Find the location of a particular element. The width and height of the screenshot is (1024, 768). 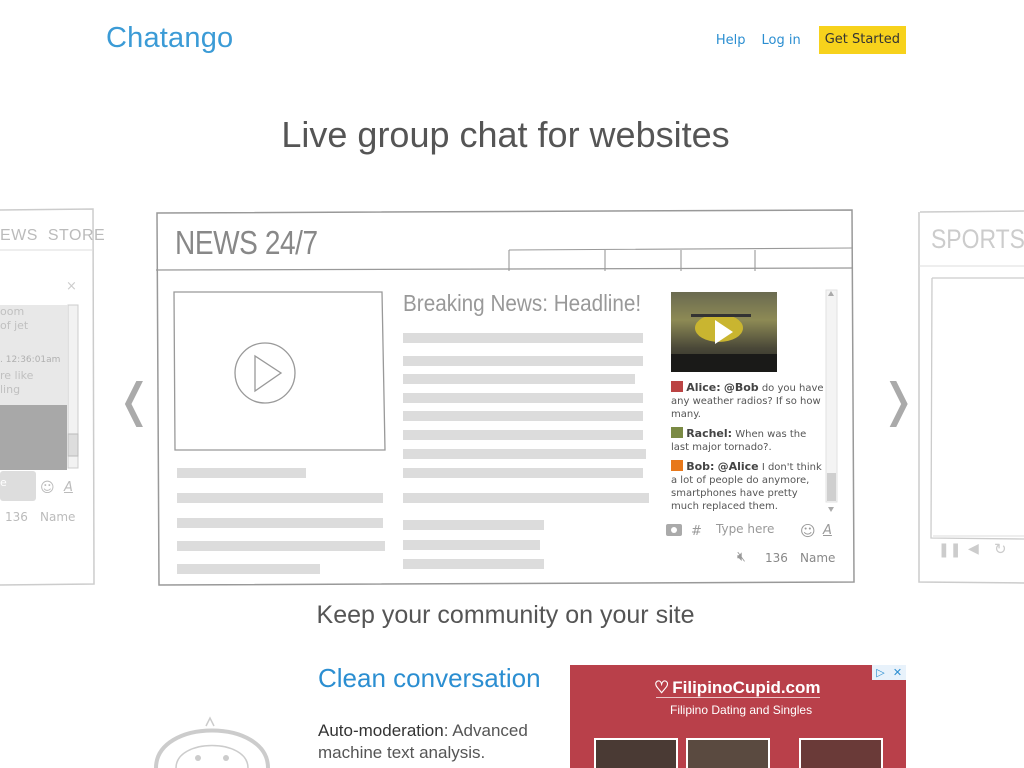

carousel-prev-arrow: ❬ is located at coordinates (134, 400).